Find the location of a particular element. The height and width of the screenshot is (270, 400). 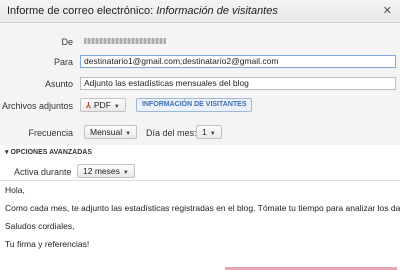

divider is located at coordinates (200, 180).